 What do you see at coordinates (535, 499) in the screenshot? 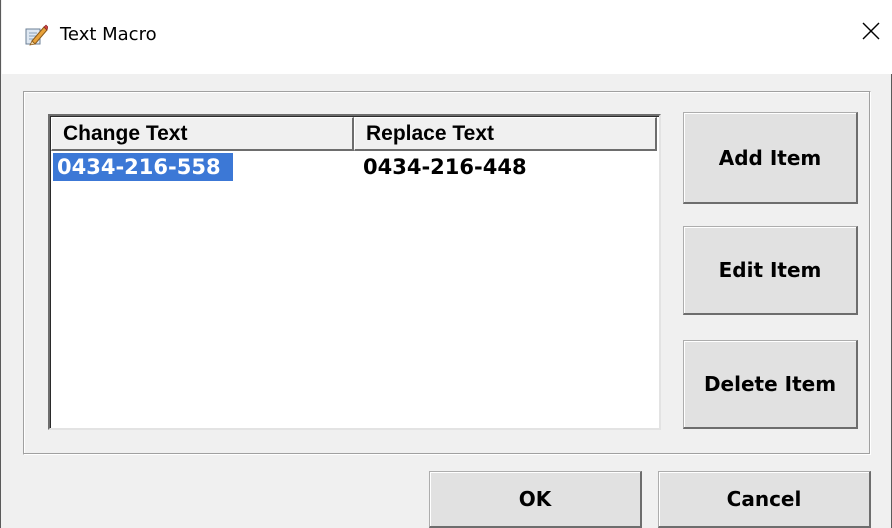
I see `ok-button: OK` at bounding box center [535, 499].